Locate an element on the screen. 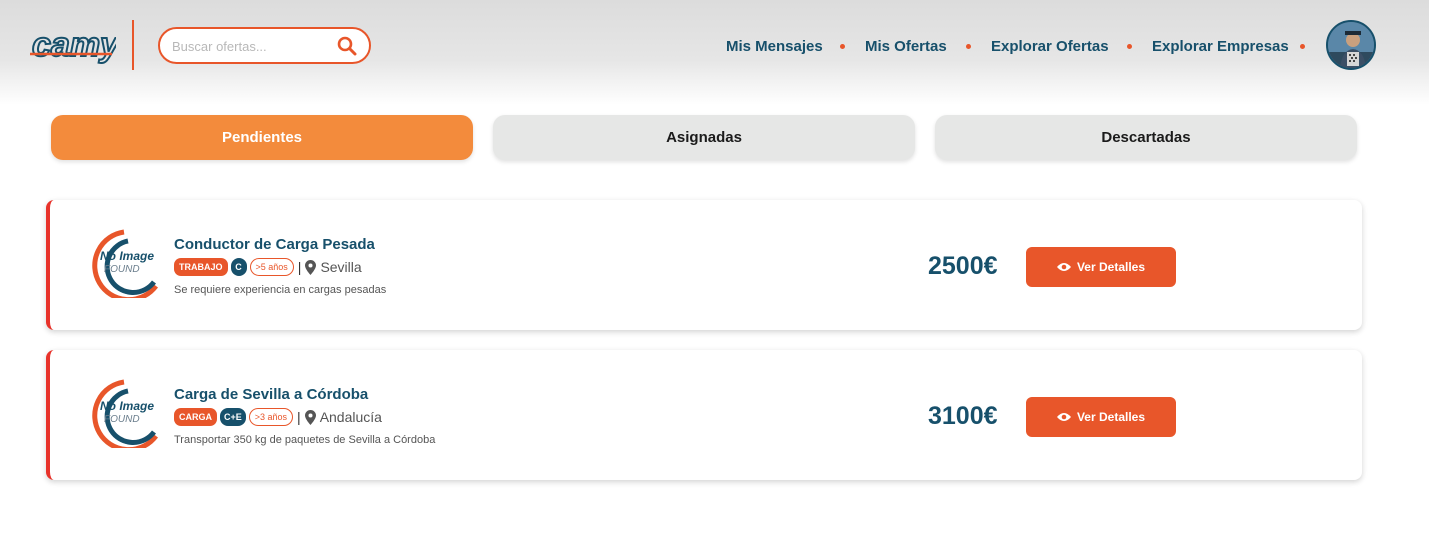 This screenshot has width=1429, height=547. type-badge: CARGA is located at coordinates (195, 417).